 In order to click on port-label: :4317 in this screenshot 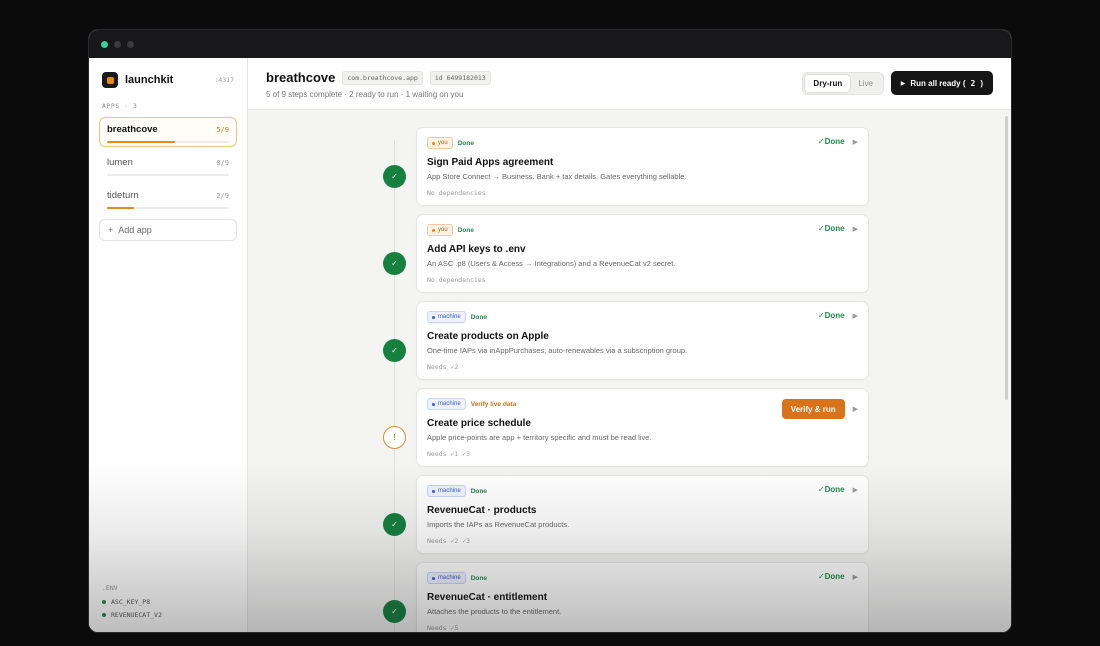, I will do `click(224, 80)`.